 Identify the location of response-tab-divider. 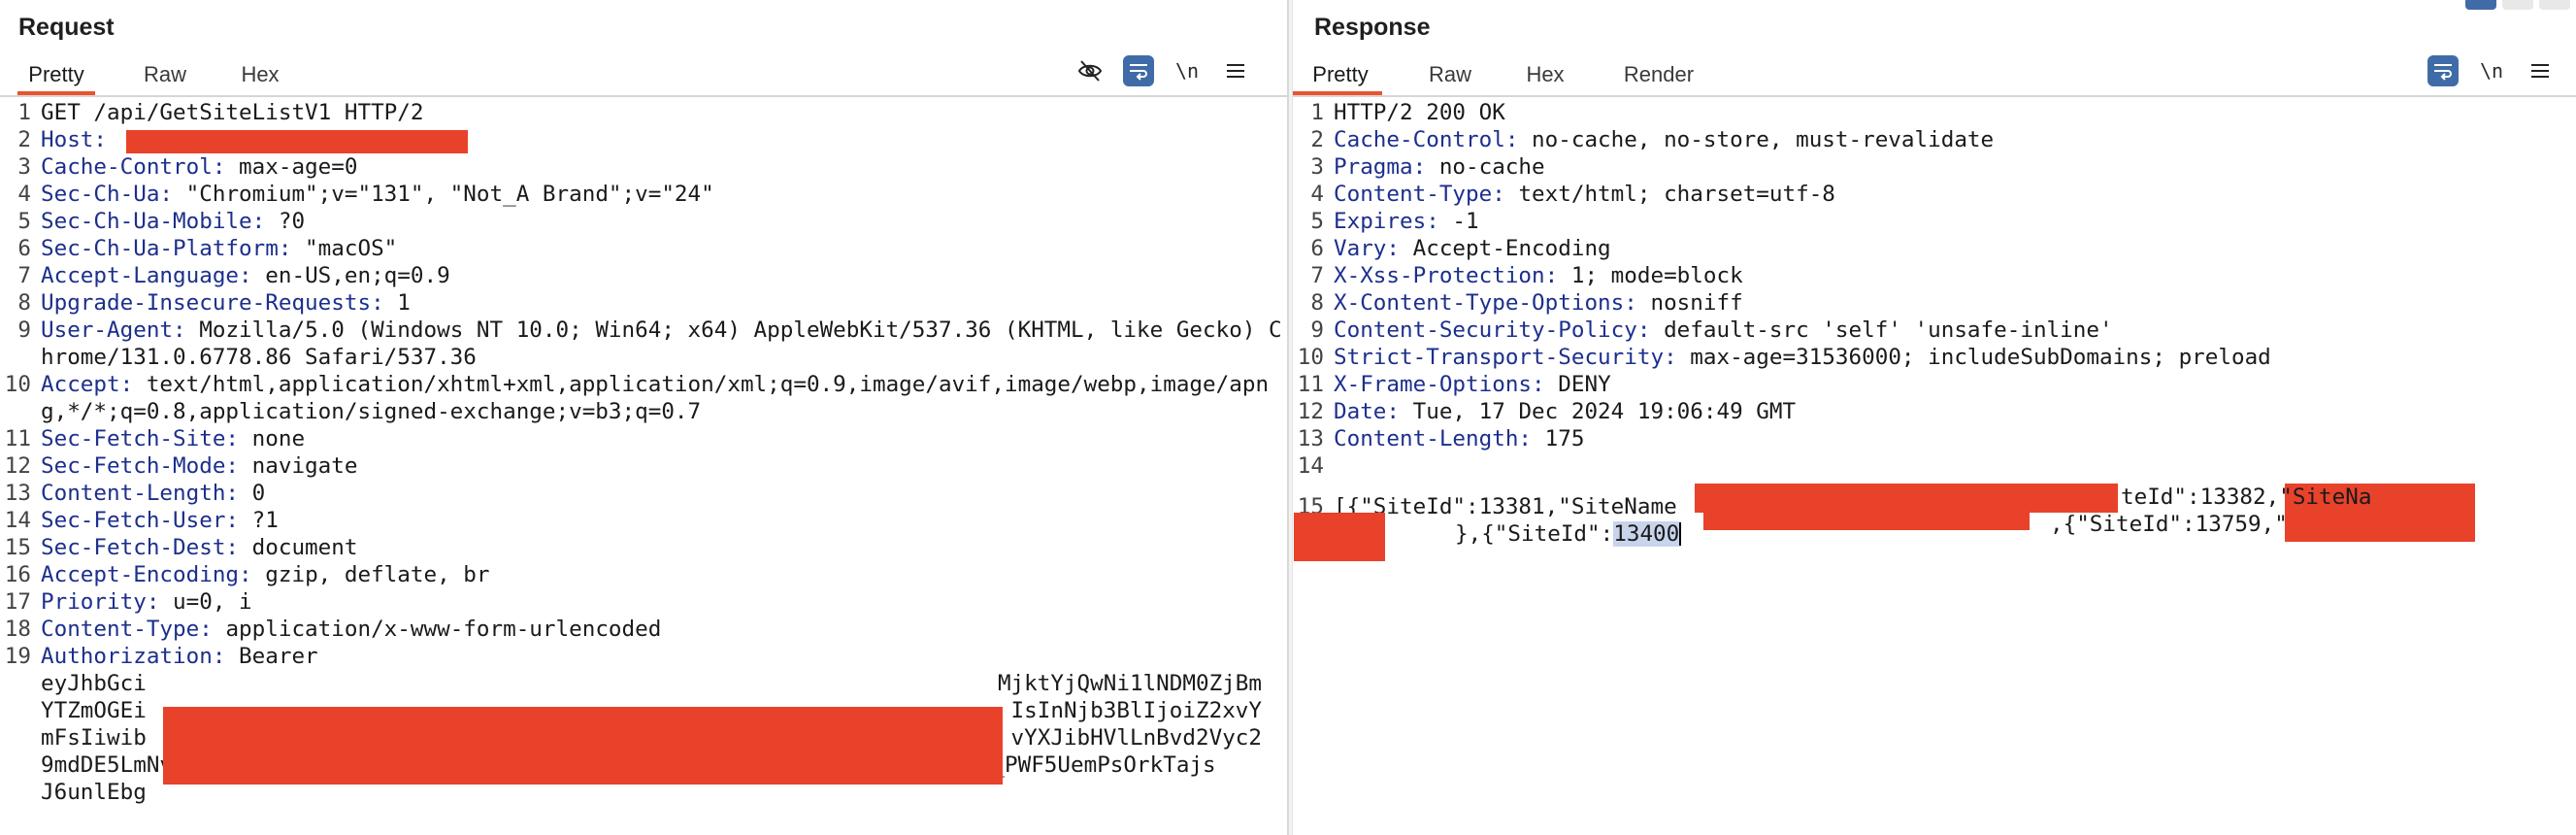
(1934, 96).